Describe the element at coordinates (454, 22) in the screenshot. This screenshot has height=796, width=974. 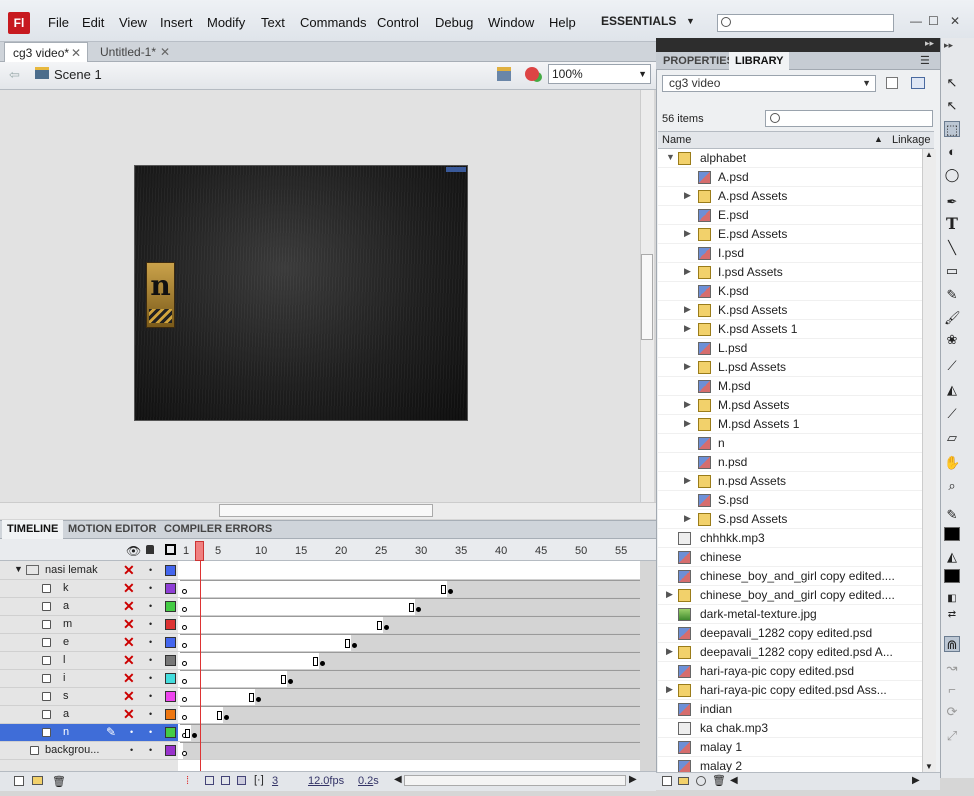
I see `menu-debug: Debug` at that location.